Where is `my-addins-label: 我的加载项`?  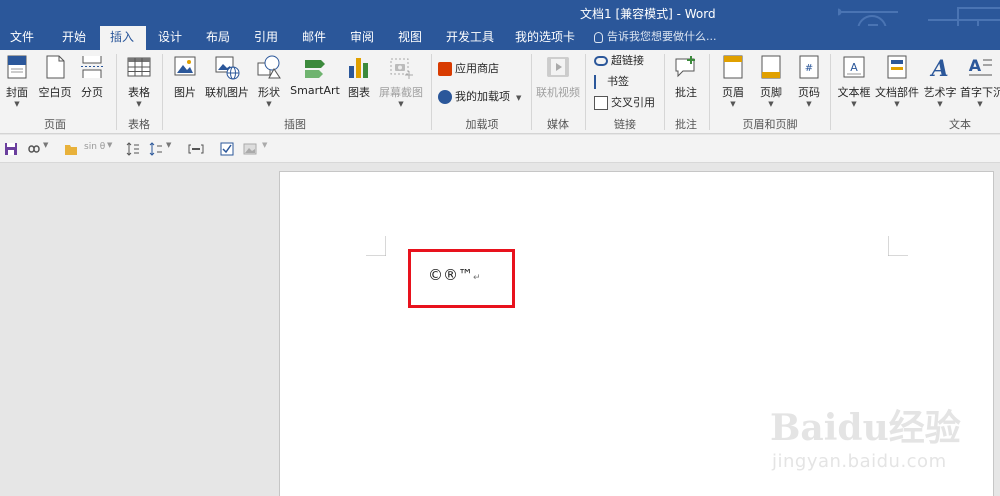 my-addins-label: 我的加载项 is located at coordinates (482, 96).